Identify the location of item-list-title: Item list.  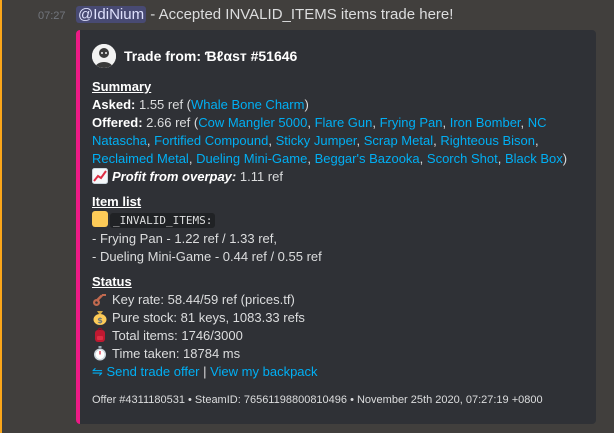
(117, 201).